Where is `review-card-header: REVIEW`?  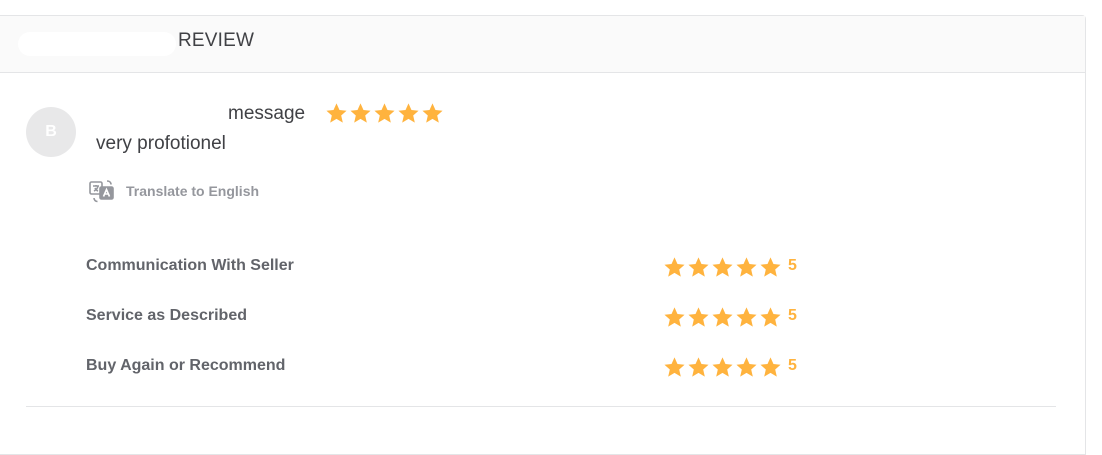 review-card-header: REVIEW is located at coordinates (542, 44).